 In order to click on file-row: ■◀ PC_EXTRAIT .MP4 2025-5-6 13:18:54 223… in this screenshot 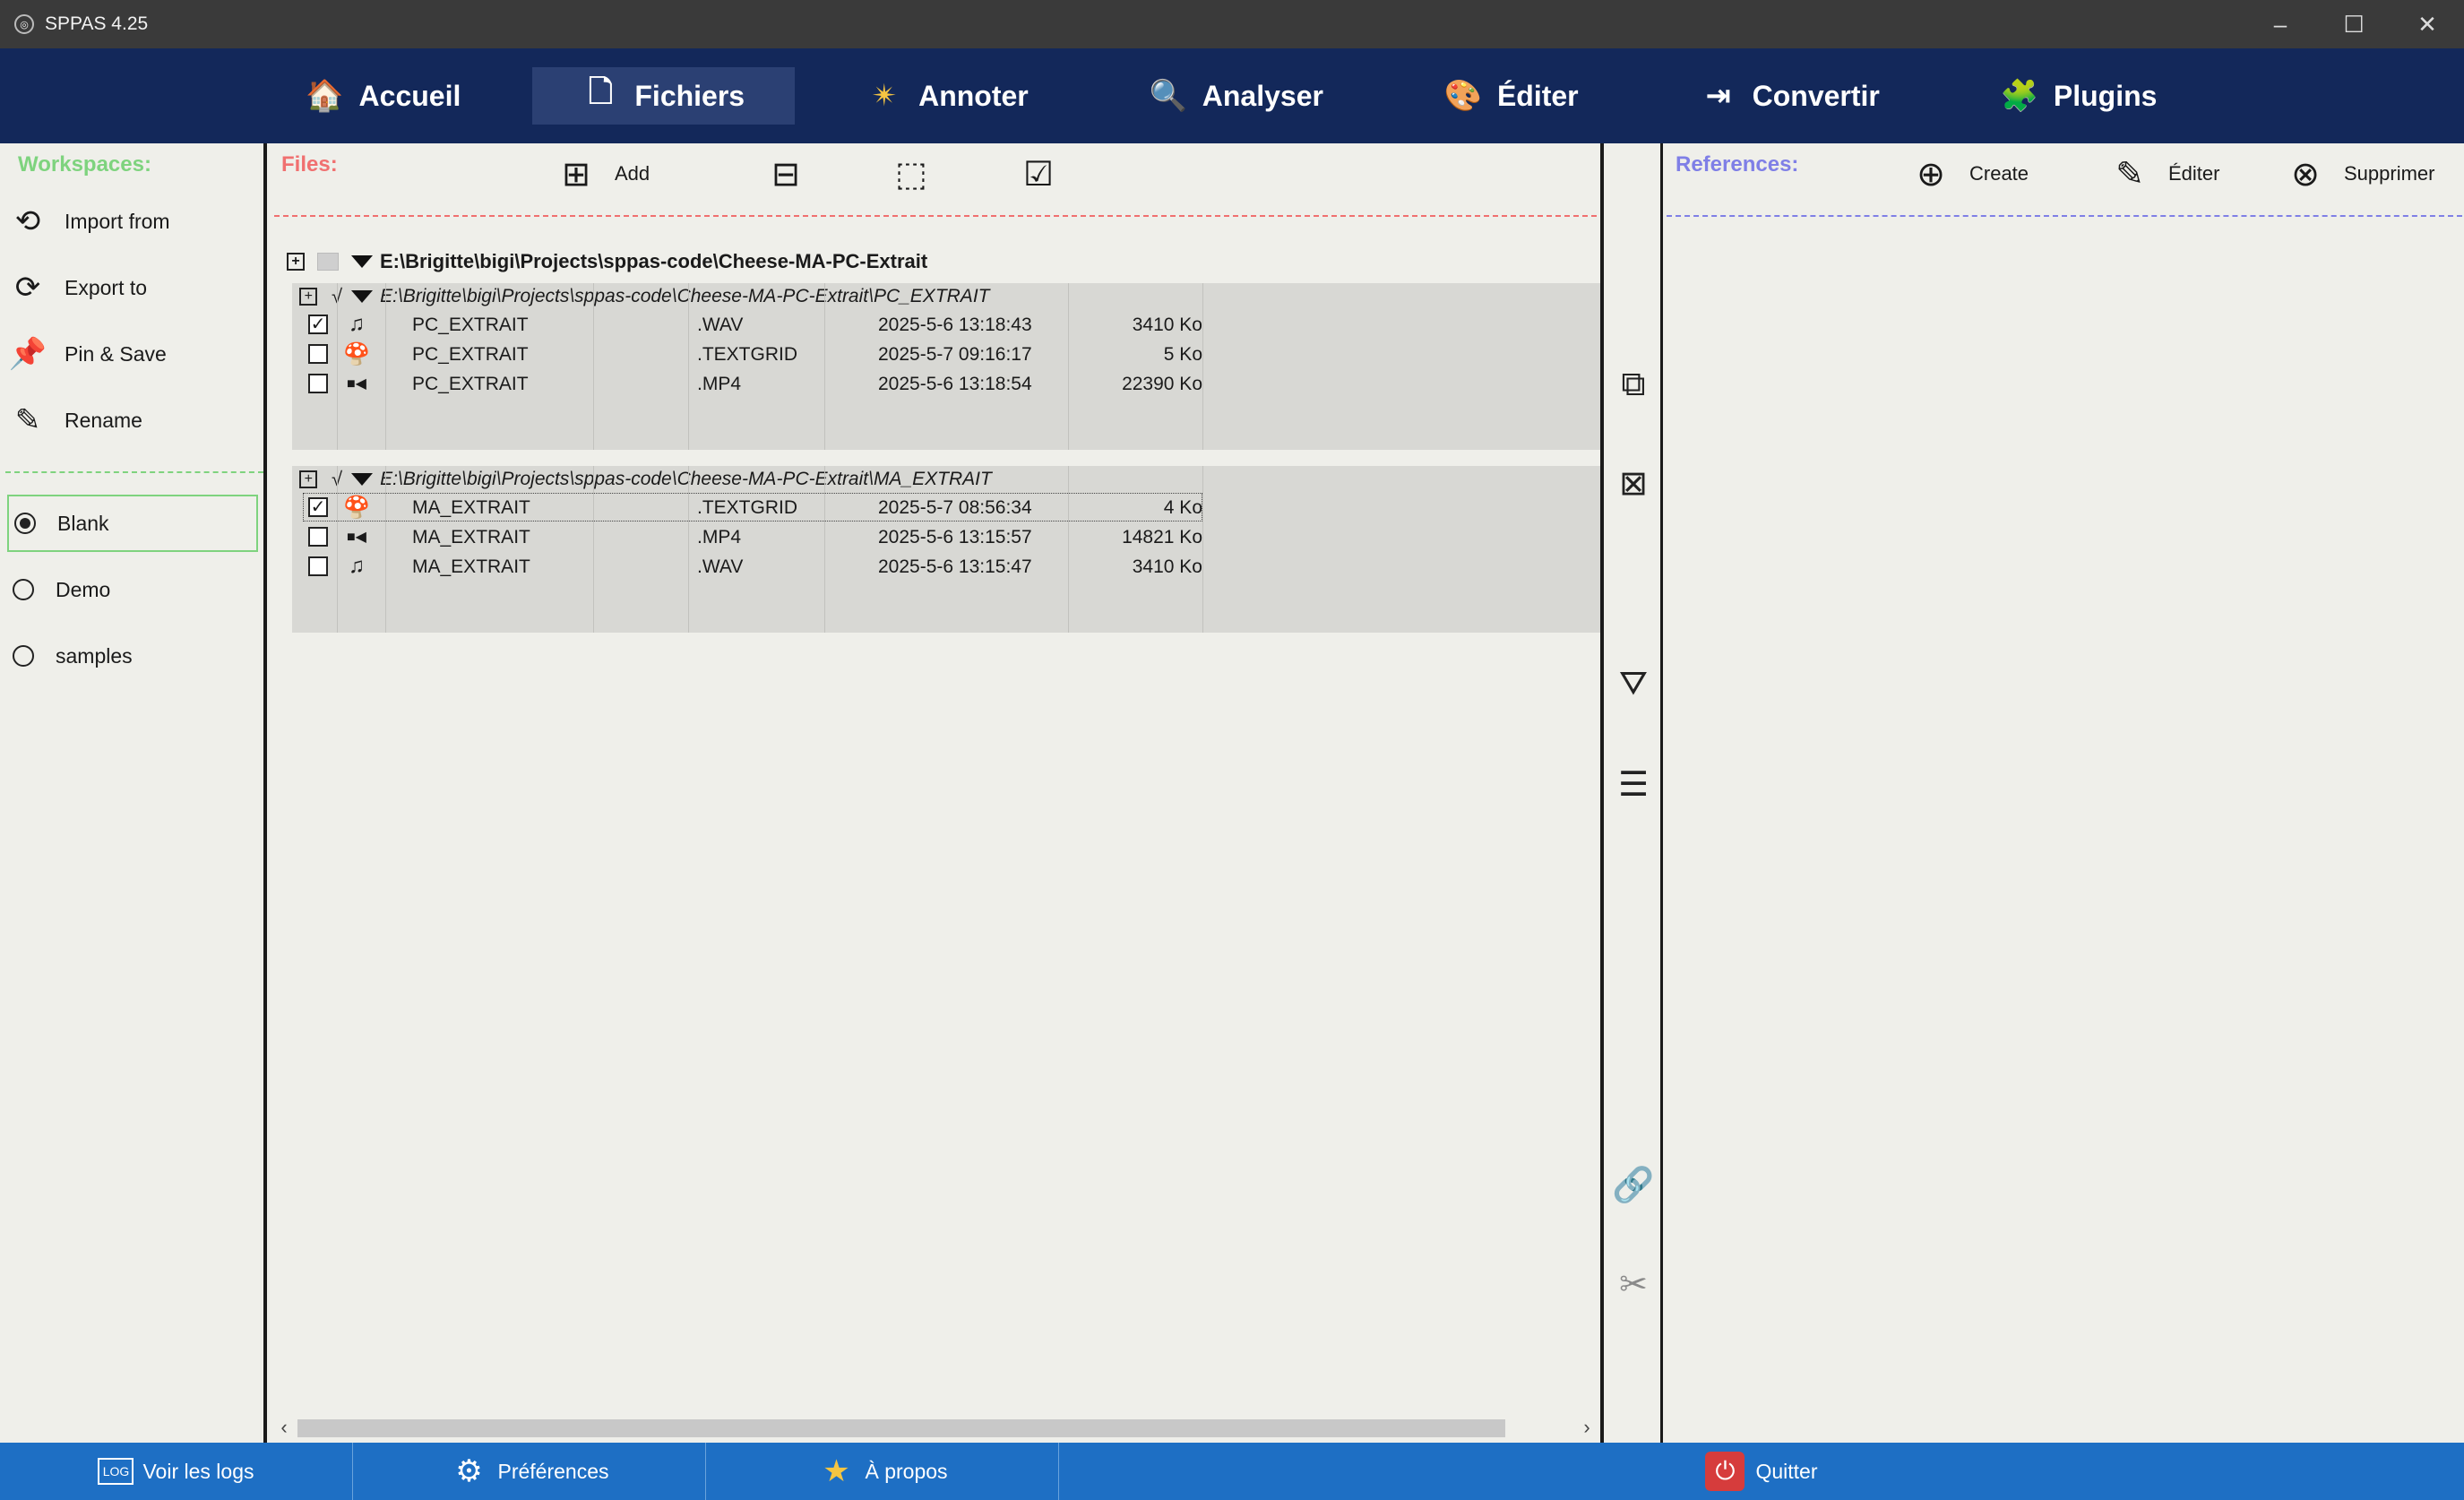, I will do `click(946, 384)`.